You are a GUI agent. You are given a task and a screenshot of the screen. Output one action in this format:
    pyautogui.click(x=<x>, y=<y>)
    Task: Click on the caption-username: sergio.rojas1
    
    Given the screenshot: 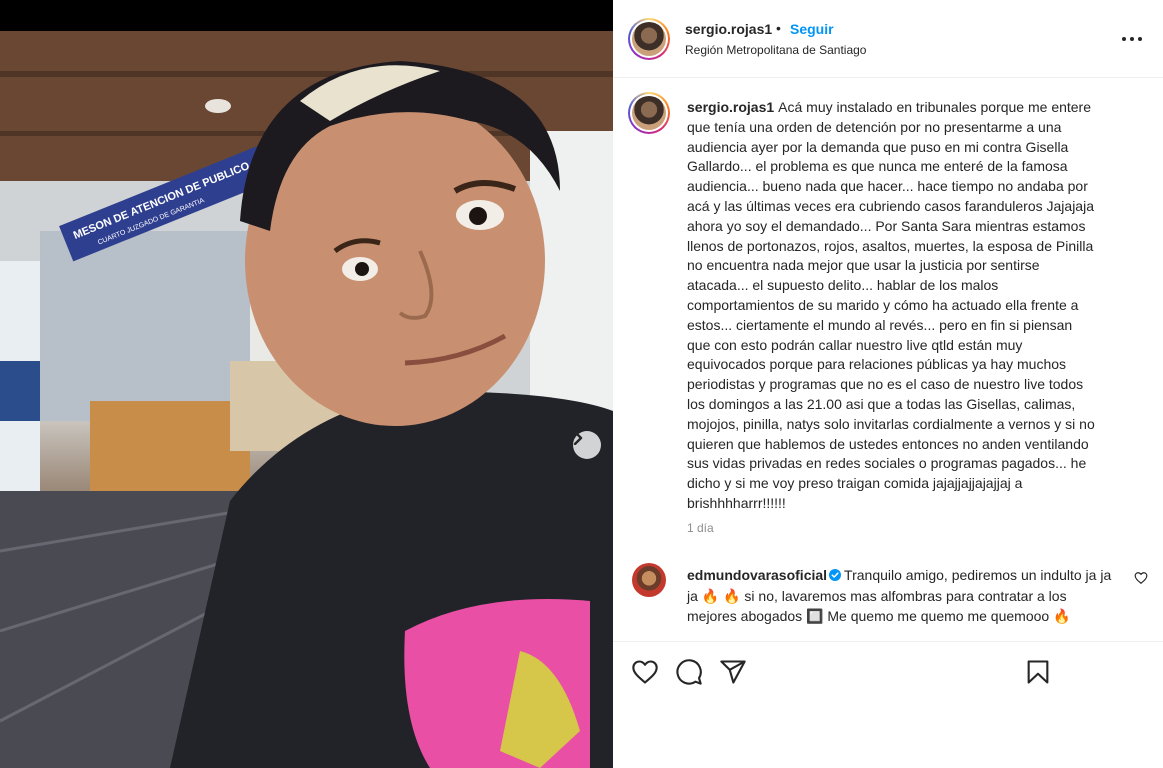 What is the action you would take?
    pyautogui.click(x=730, y=107)
    